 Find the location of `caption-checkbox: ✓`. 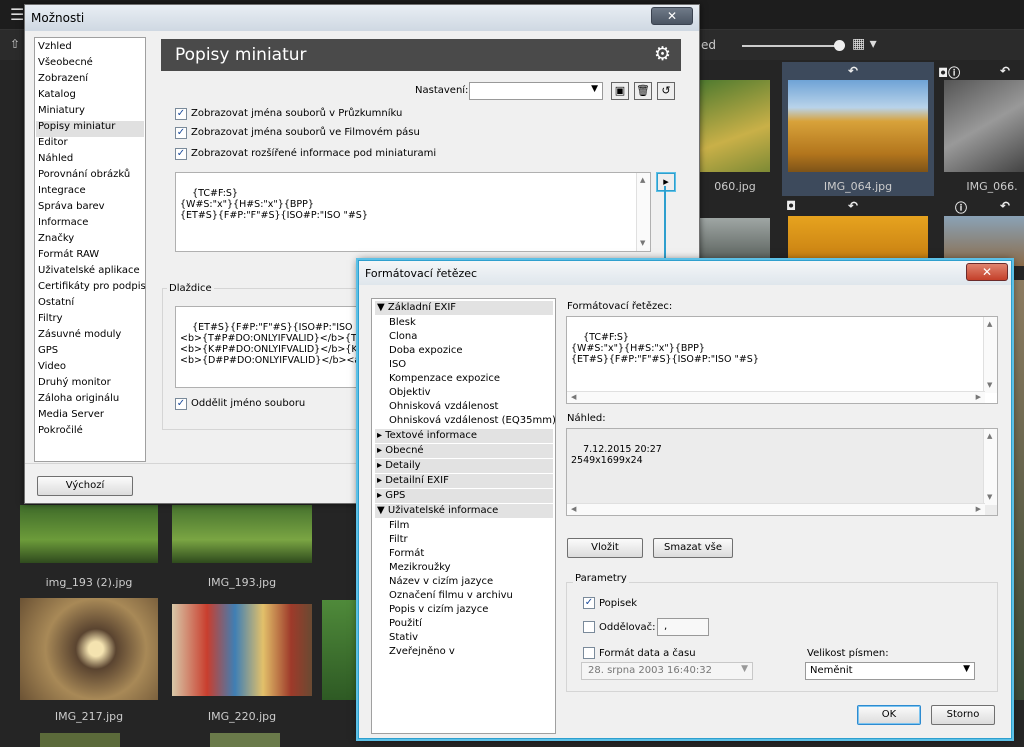

caption-checkbox: ✓ is located at coordinates (589, 603).